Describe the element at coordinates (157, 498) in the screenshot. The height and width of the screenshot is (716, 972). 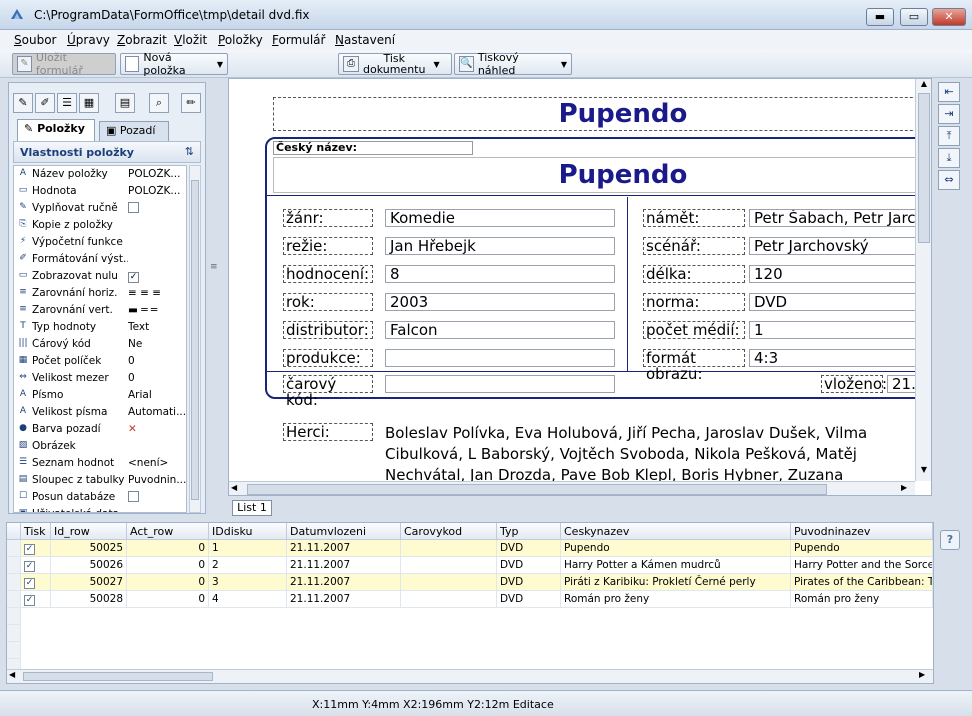
I see `property-value` at that location.